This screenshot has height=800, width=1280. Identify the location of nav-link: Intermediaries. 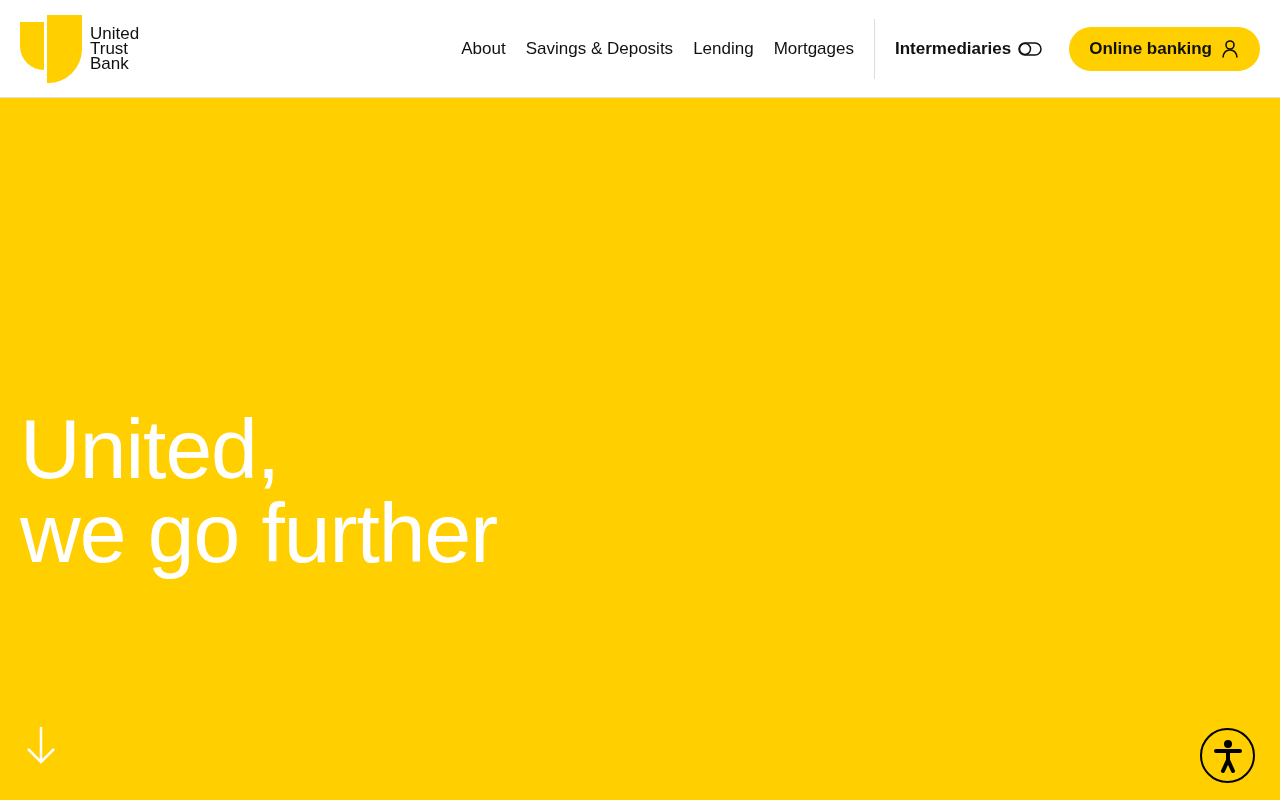
(953, 48).